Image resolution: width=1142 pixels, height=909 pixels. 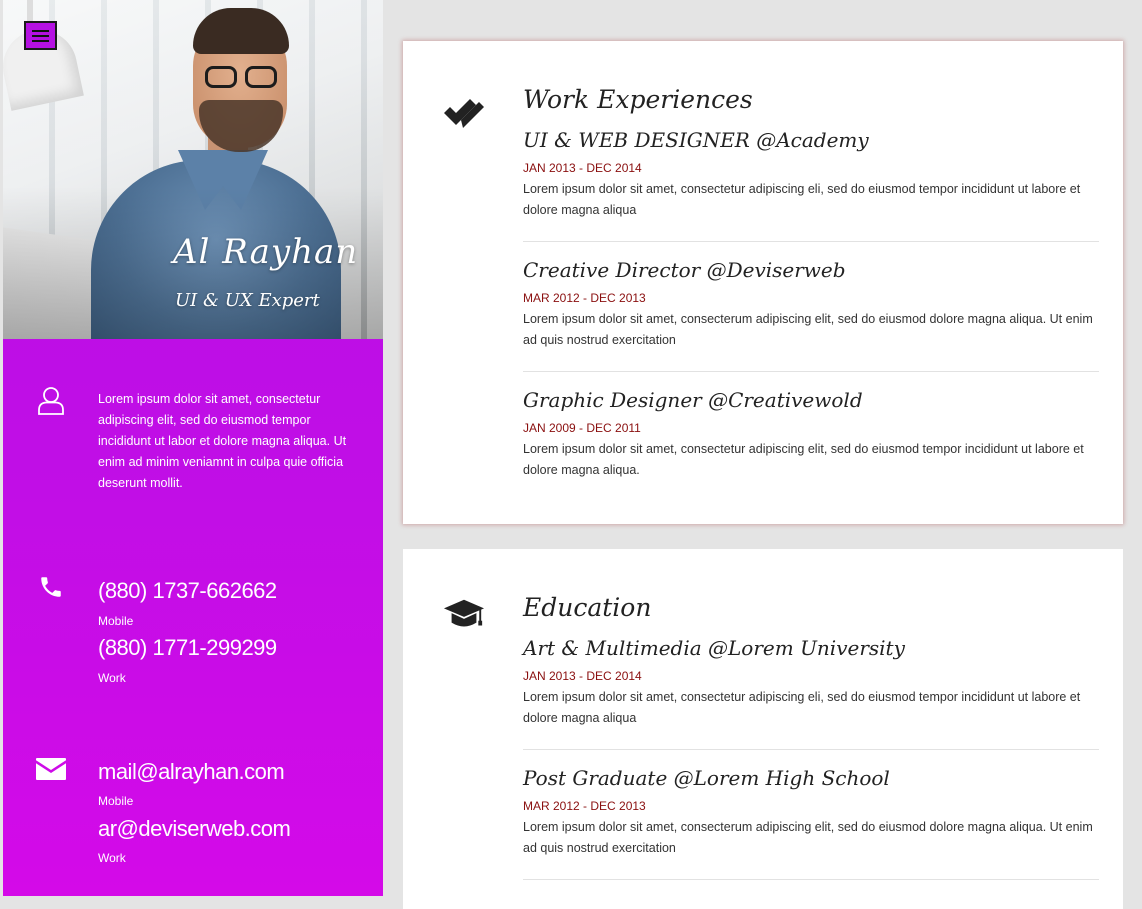 What do you see at coordinates (584, 806) in the screenshot?
I see `education-entry-date: MAR 2012 - DEC 2013` at bounding box center [584, 806].